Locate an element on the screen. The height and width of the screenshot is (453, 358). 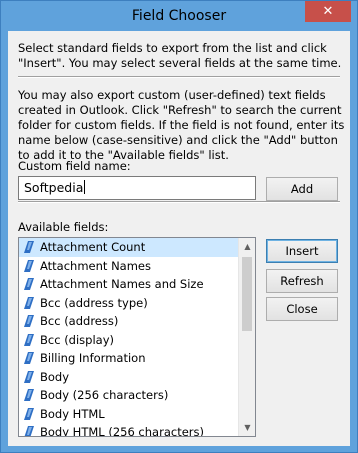
list-item: Body HTML is located at coordinates (129, 414).